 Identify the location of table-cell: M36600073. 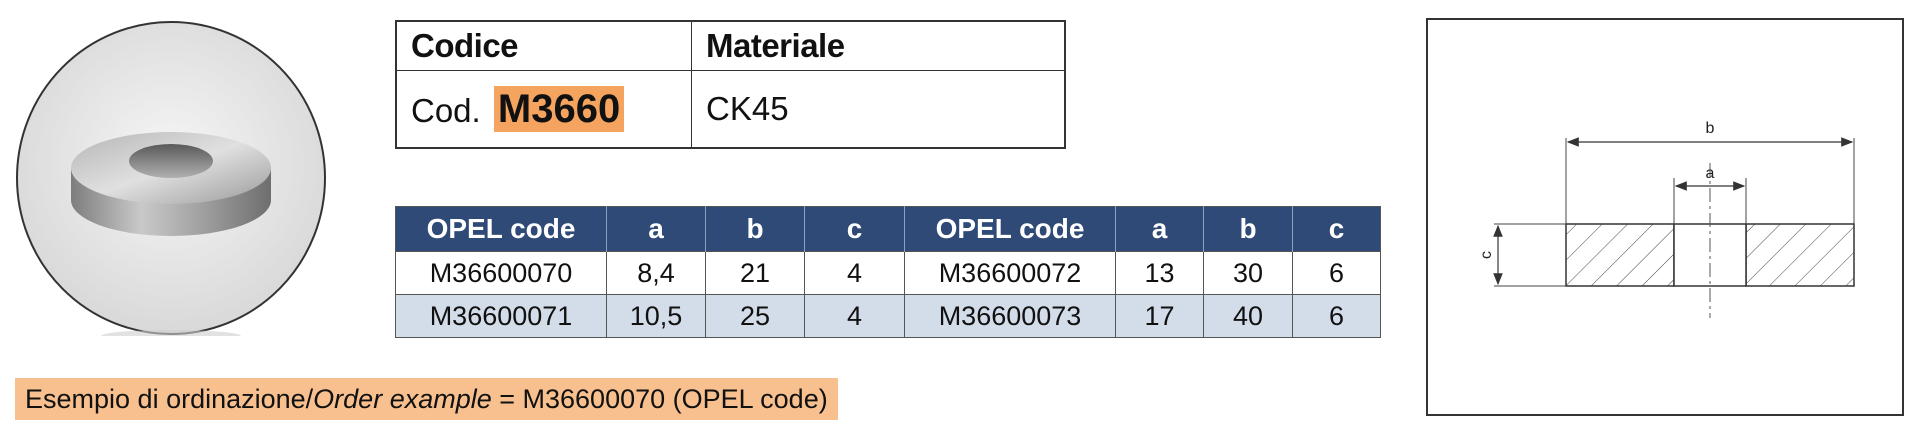
(1010, 316).